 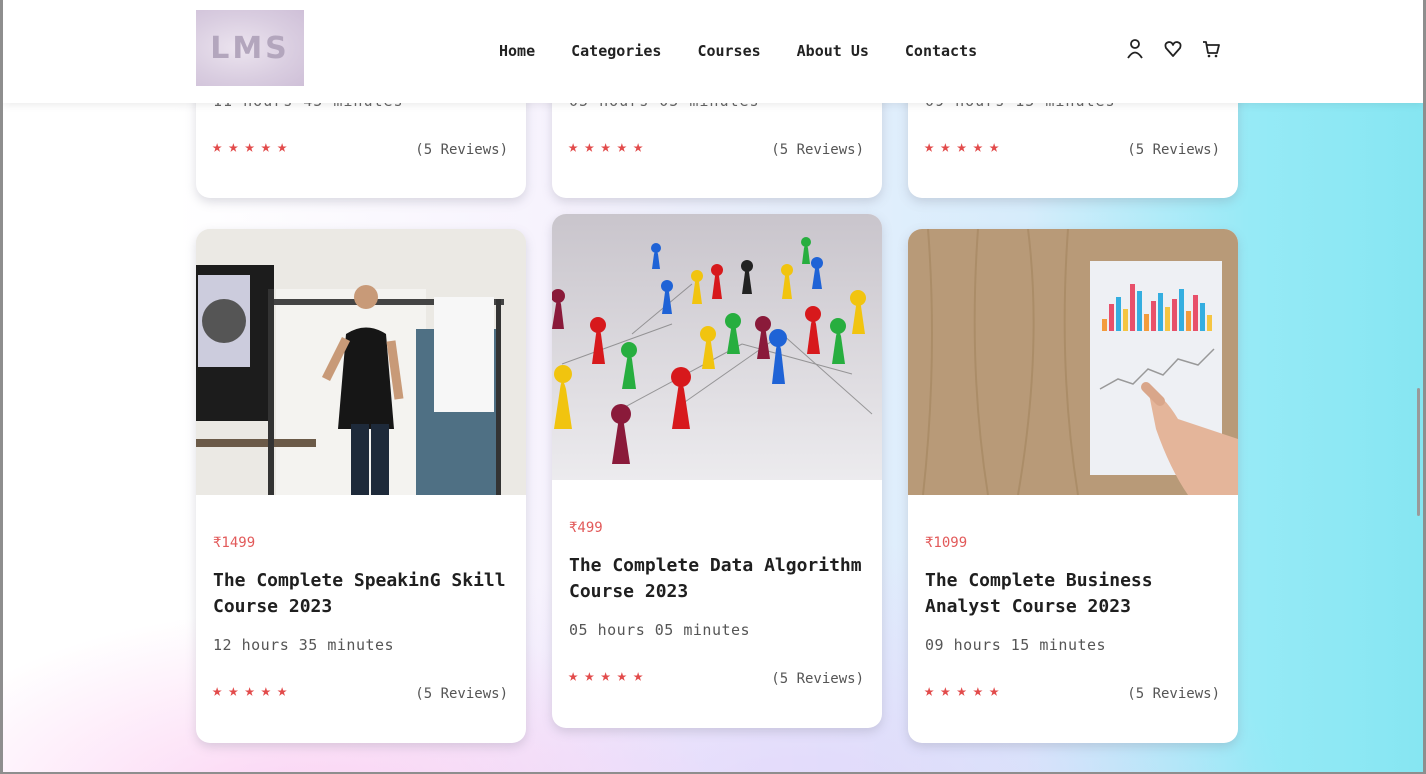 I want to click on network-pawns-photo, so click(x=717, y=347).